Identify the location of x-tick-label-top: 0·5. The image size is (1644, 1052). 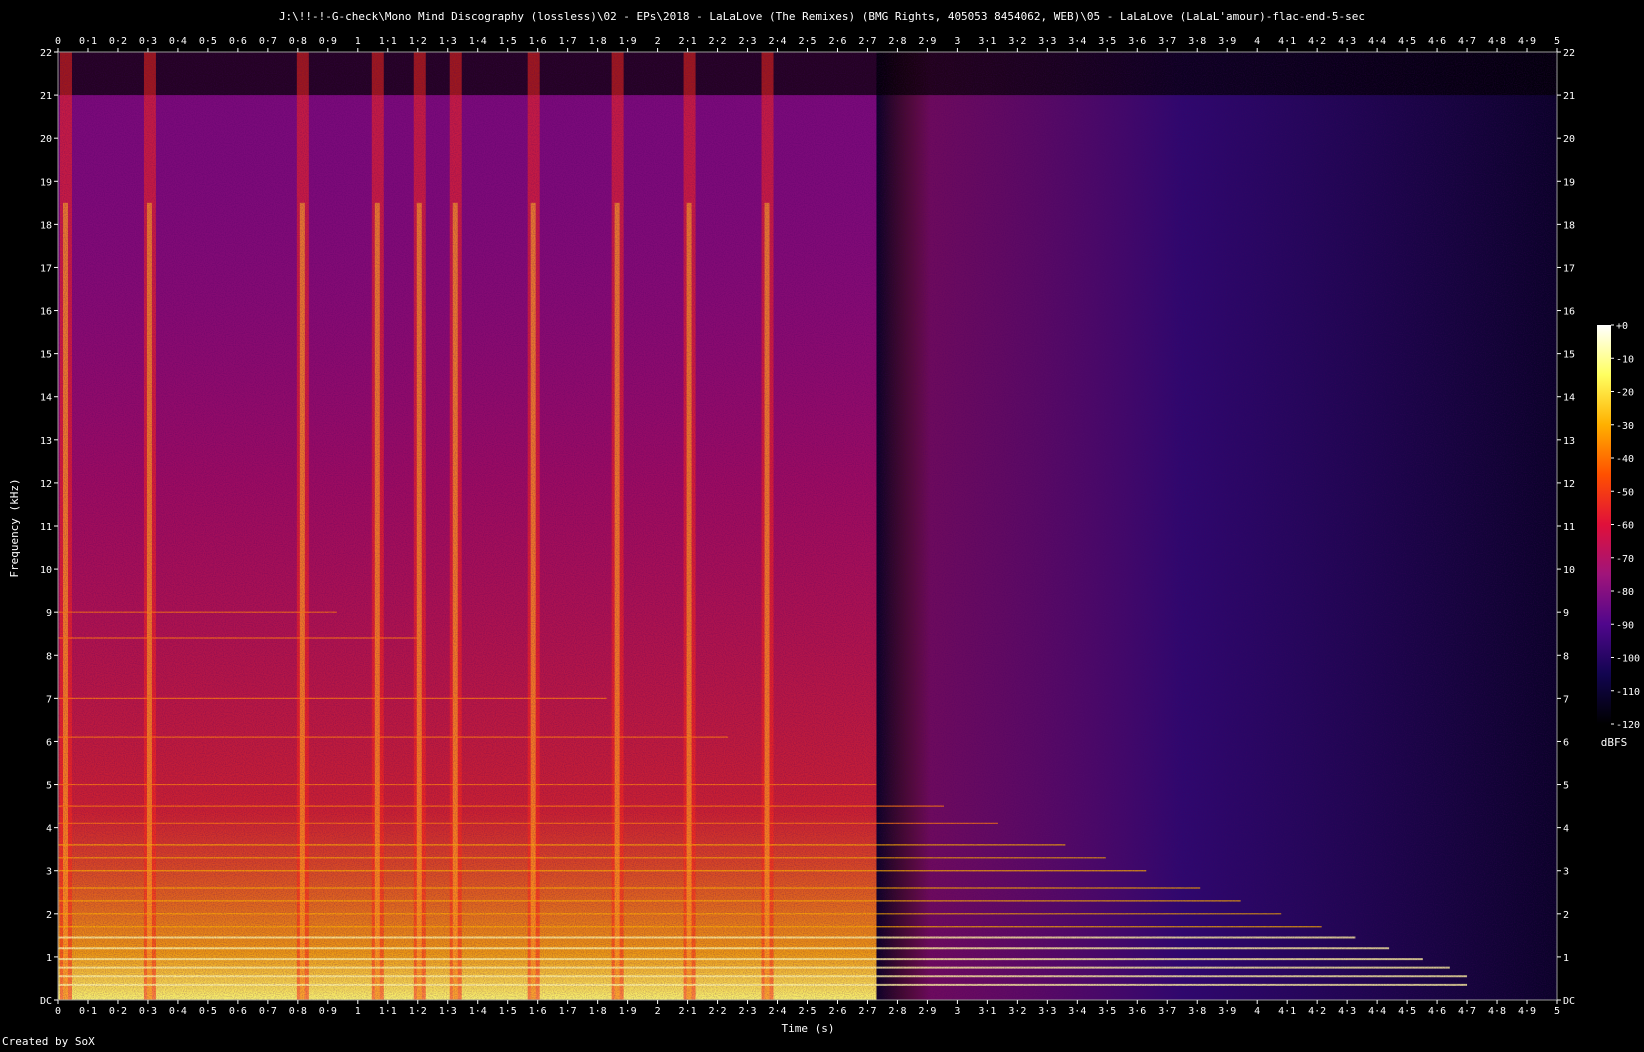
(208, 41).